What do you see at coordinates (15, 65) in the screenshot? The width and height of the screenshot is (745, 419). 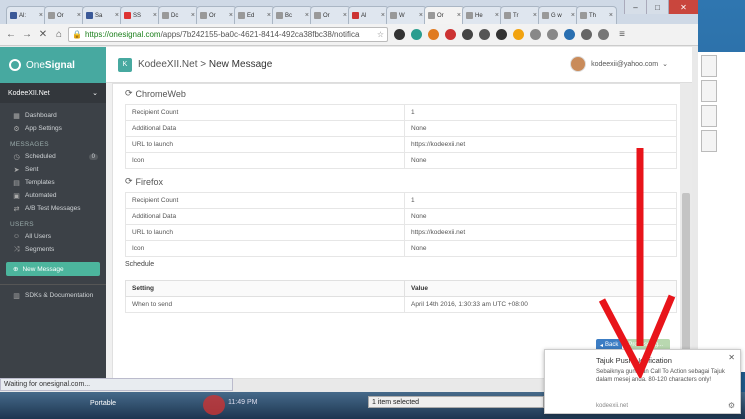 I see `onesignal-logo-icon` at bounding box center [15, 65].